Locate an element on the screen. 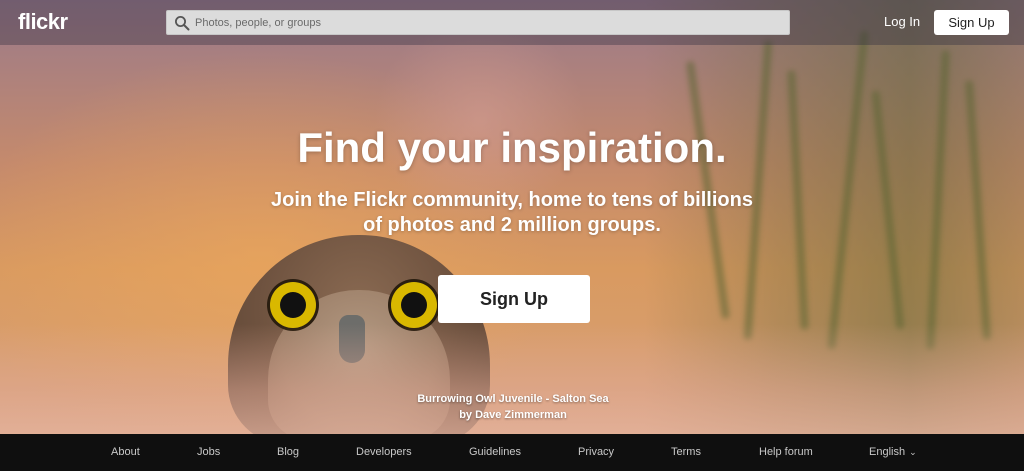  search-box is located at coordinates (478, 22).